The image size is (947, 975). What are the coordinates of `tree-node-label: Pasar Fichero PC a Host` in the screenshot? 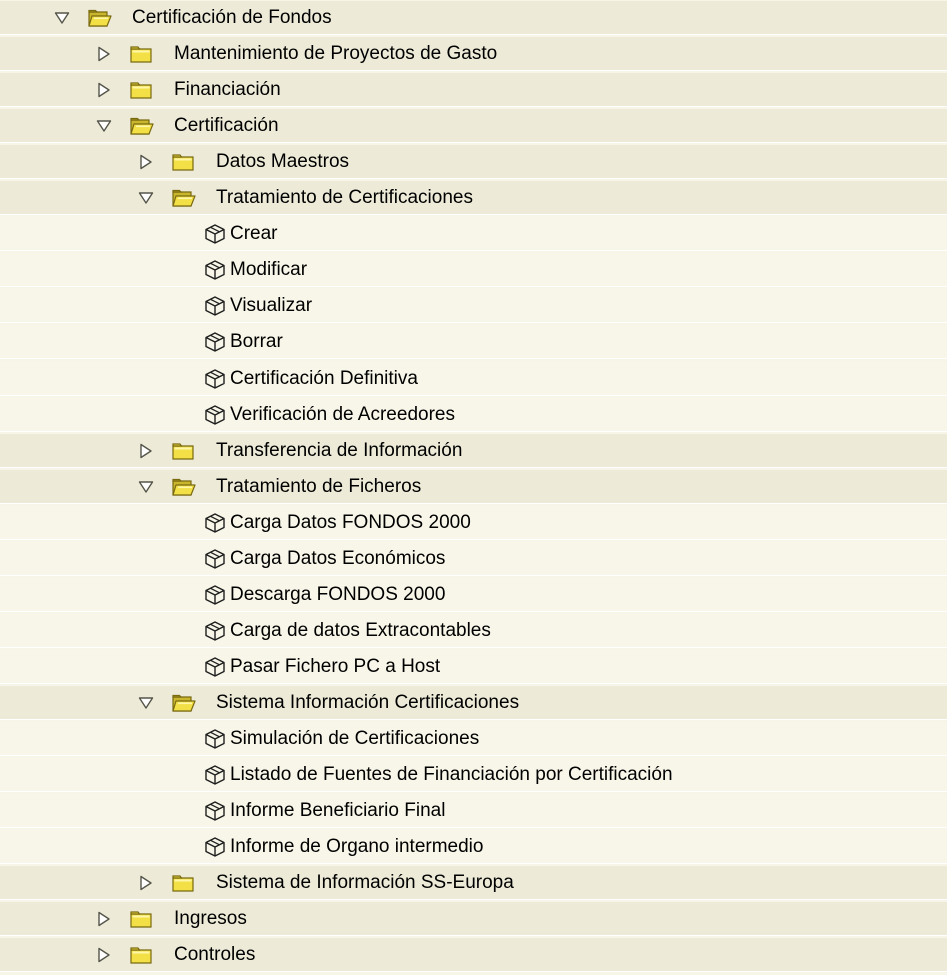 It's located at (335, 666).